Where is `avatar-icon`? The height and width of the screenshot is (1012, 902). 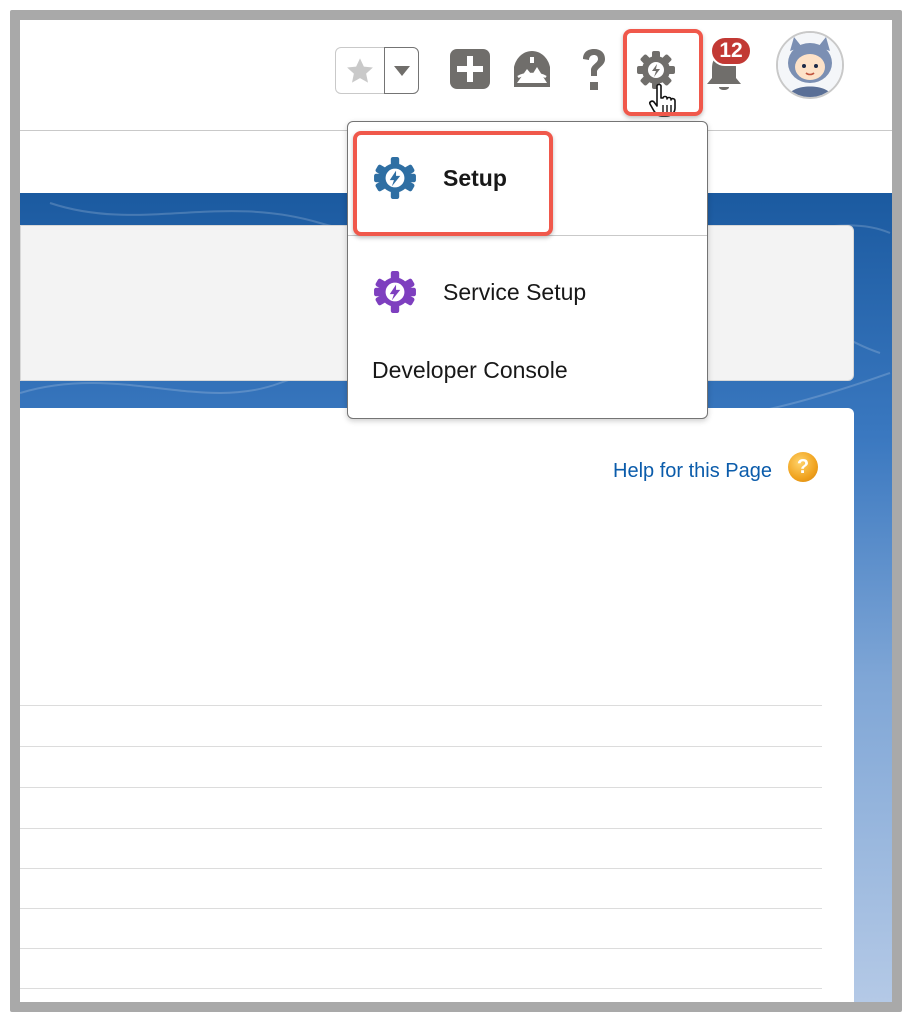
avatar-icon is located at coordinates (810, 65).